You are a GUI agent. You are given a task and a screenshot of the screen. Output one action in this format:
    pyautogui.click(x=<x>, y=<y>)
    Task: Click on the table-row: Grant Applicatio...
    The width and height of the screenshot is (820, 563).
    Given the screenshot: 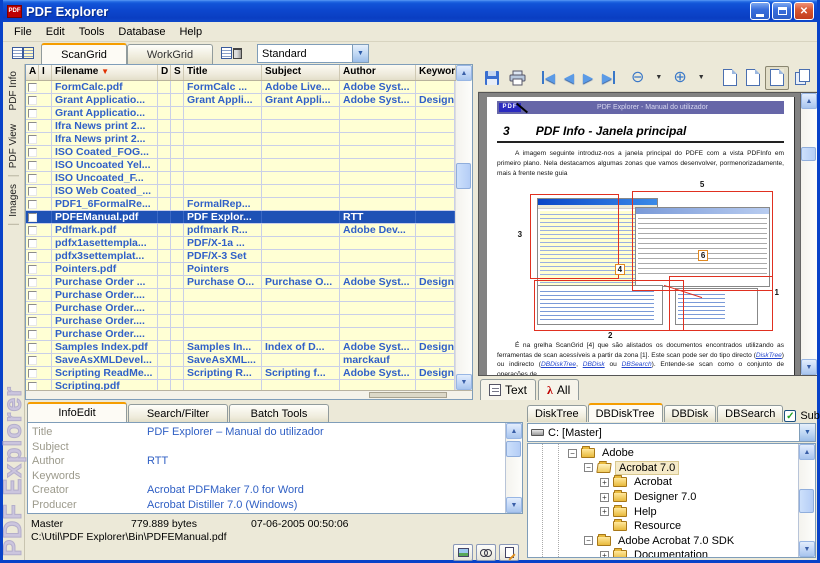 What is the action you would take?
    pyautogui.click(x=240, y=113)
    